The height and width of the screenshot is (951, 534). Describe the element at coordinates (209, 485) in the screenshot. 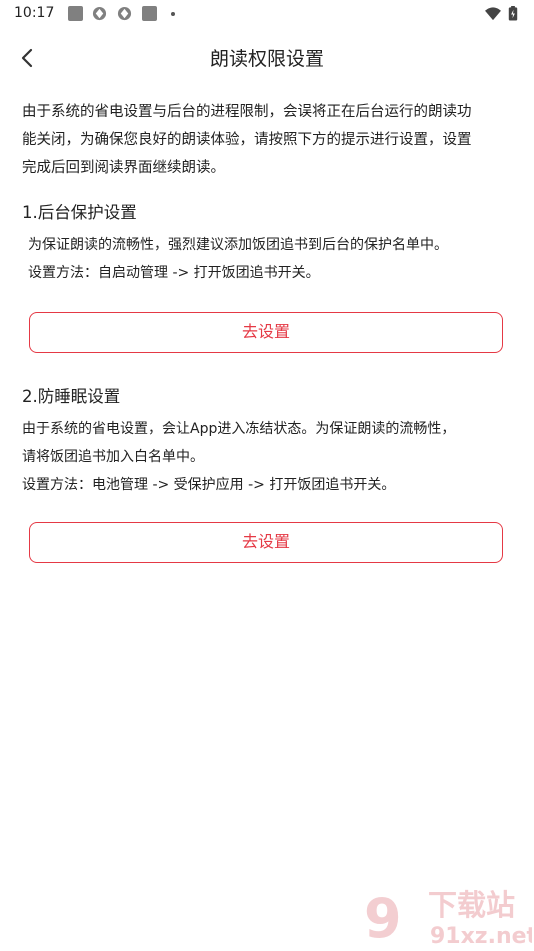

I see `section-text: 设置方法：电池管理 -> 受保护应用 -> 打开饭团追书开关。` at that location.